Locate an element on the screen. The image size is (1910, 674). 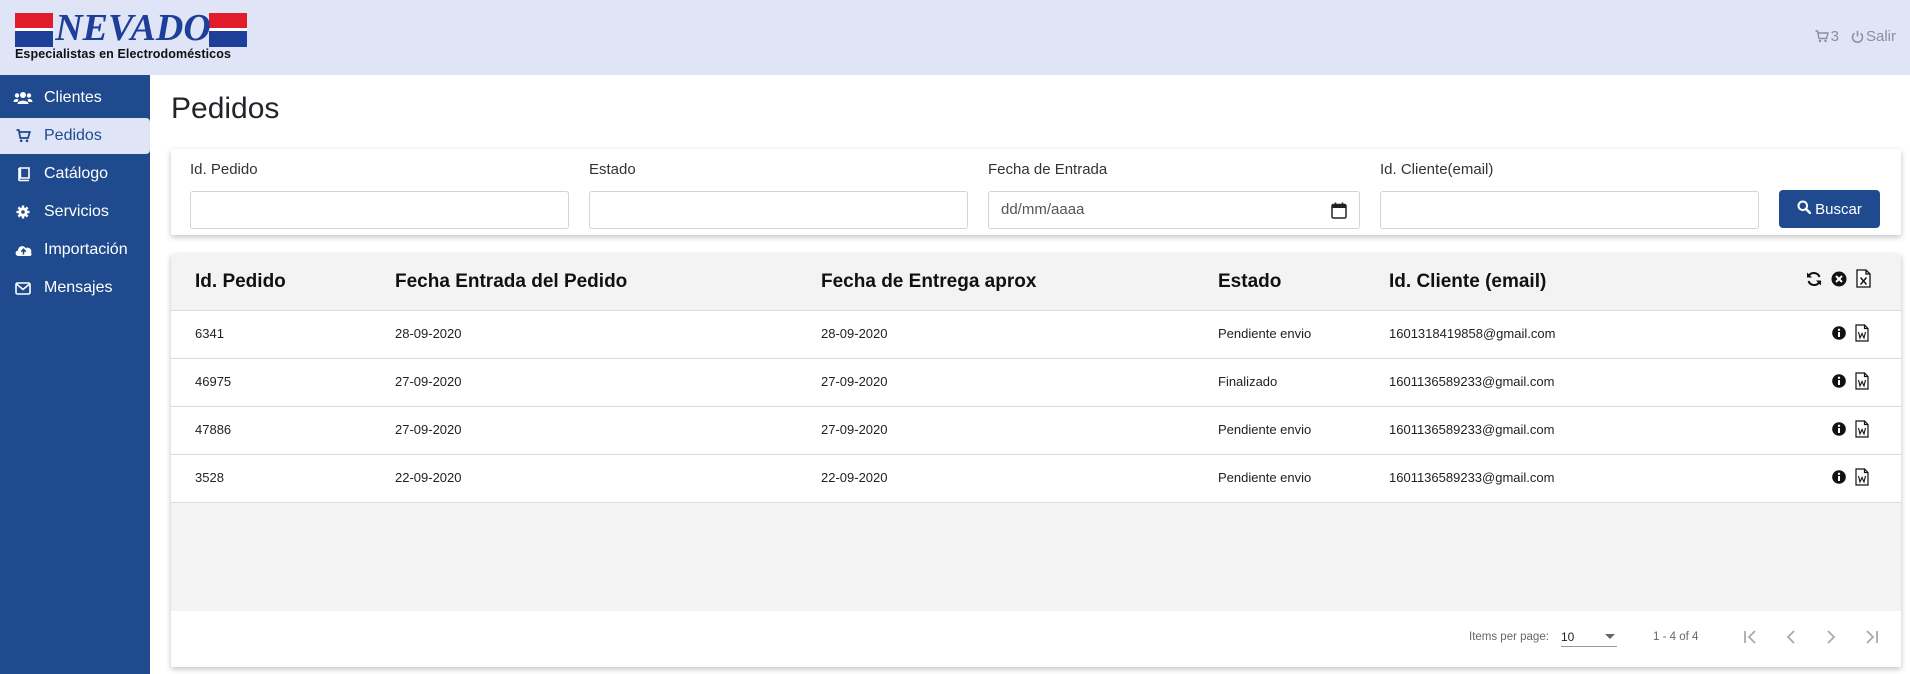
cell-id-cliente: 1601318419858@gmail.com is located at coordinates (1472, 333).